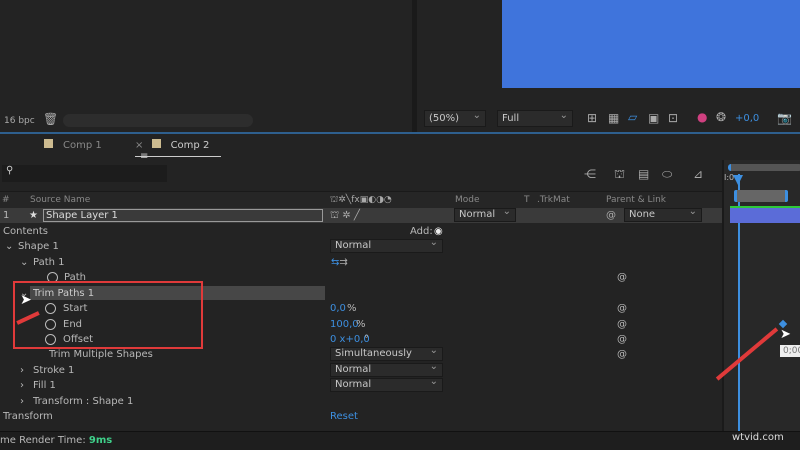 Image resolution: width=800 pixels, height=450 pixels. Describe the element at coordinates (139, 145) in the screenshot. I see `close-icon: ×` at that location.